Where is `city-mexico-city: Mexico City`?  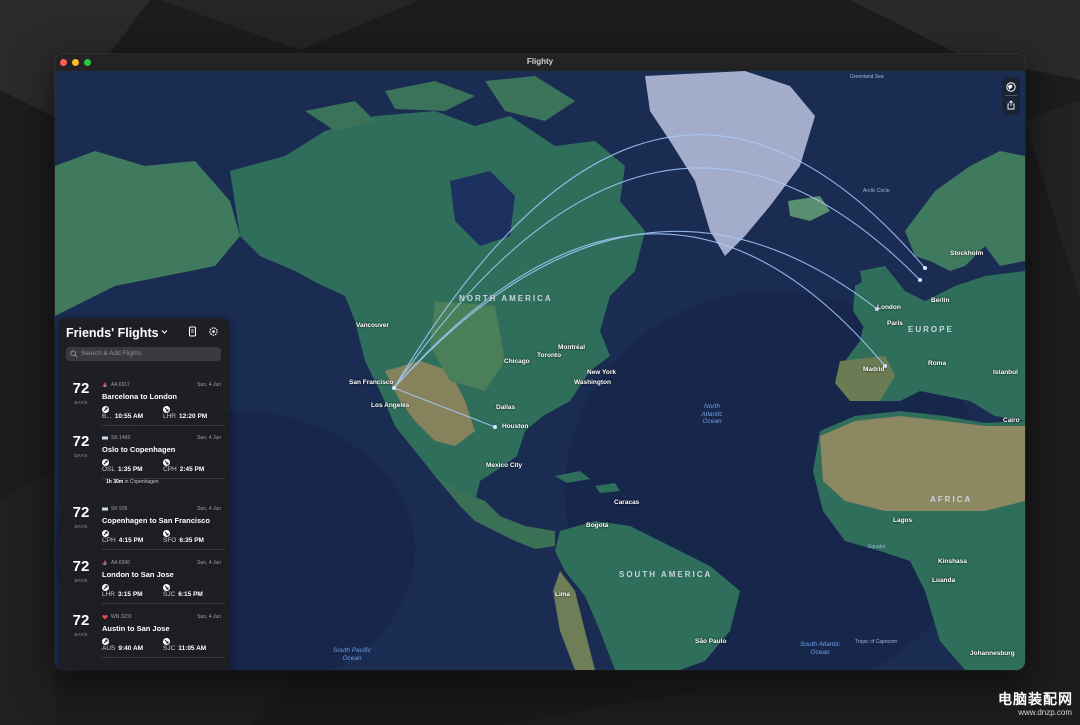
city-mexico-city: Mexico City is located at coordinates (504, 465).